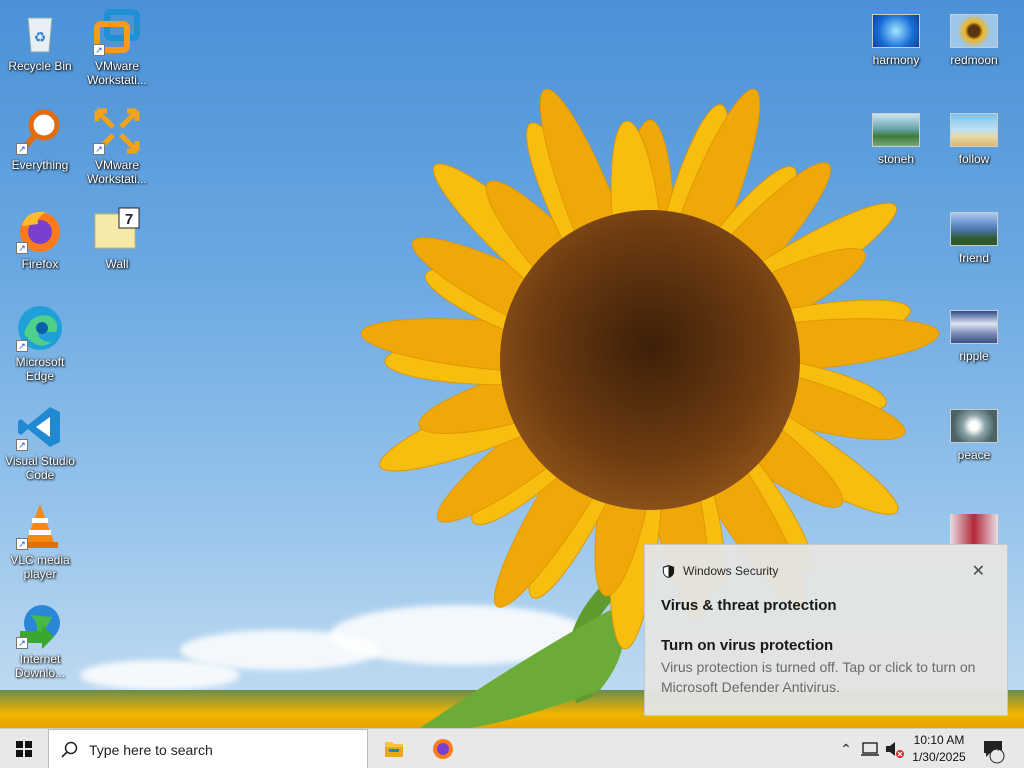 Image resolution: width=1024 pixels, height=768 pixels. I want to click on file-explorer-button, so click(394, 748).